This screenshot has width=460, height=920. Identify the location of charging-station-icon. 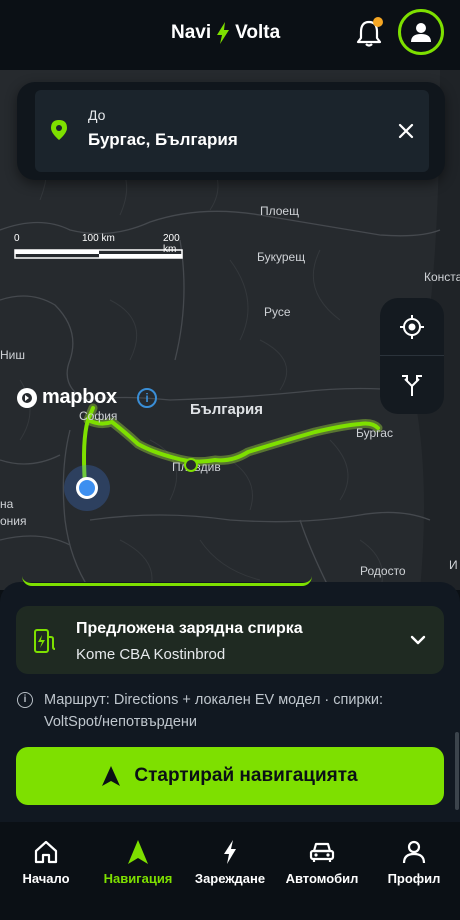
(45, 641).